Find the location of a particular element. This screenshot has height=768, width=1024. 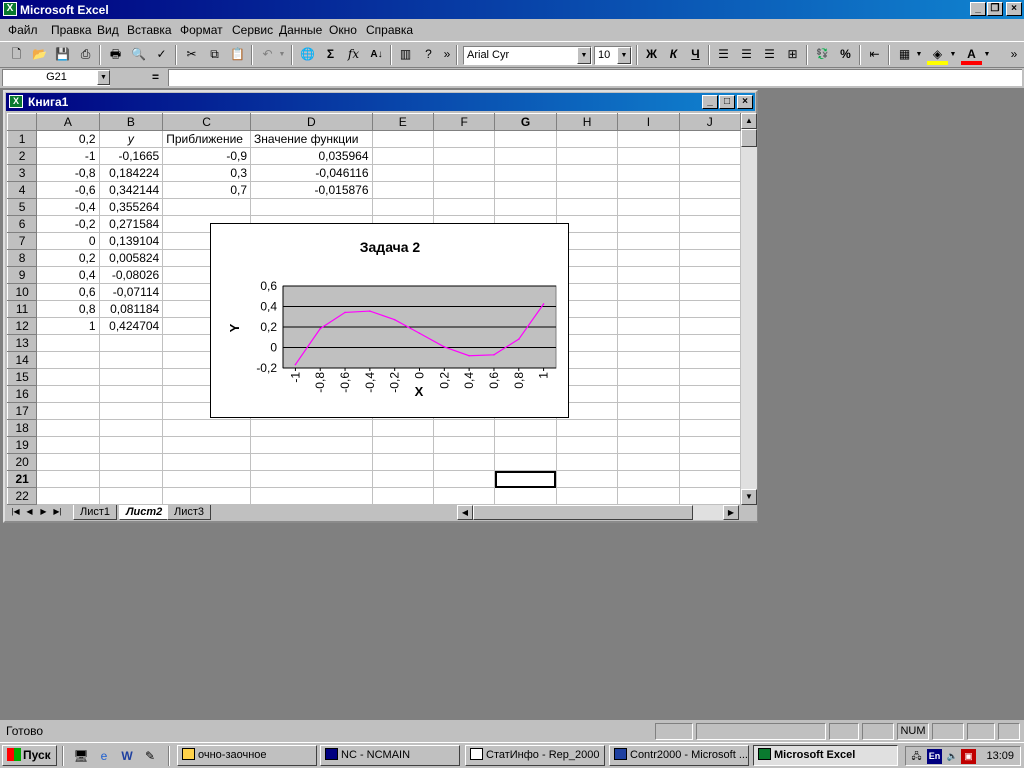

open-folder-icon: 📂 is located at coordinates (39, 55).